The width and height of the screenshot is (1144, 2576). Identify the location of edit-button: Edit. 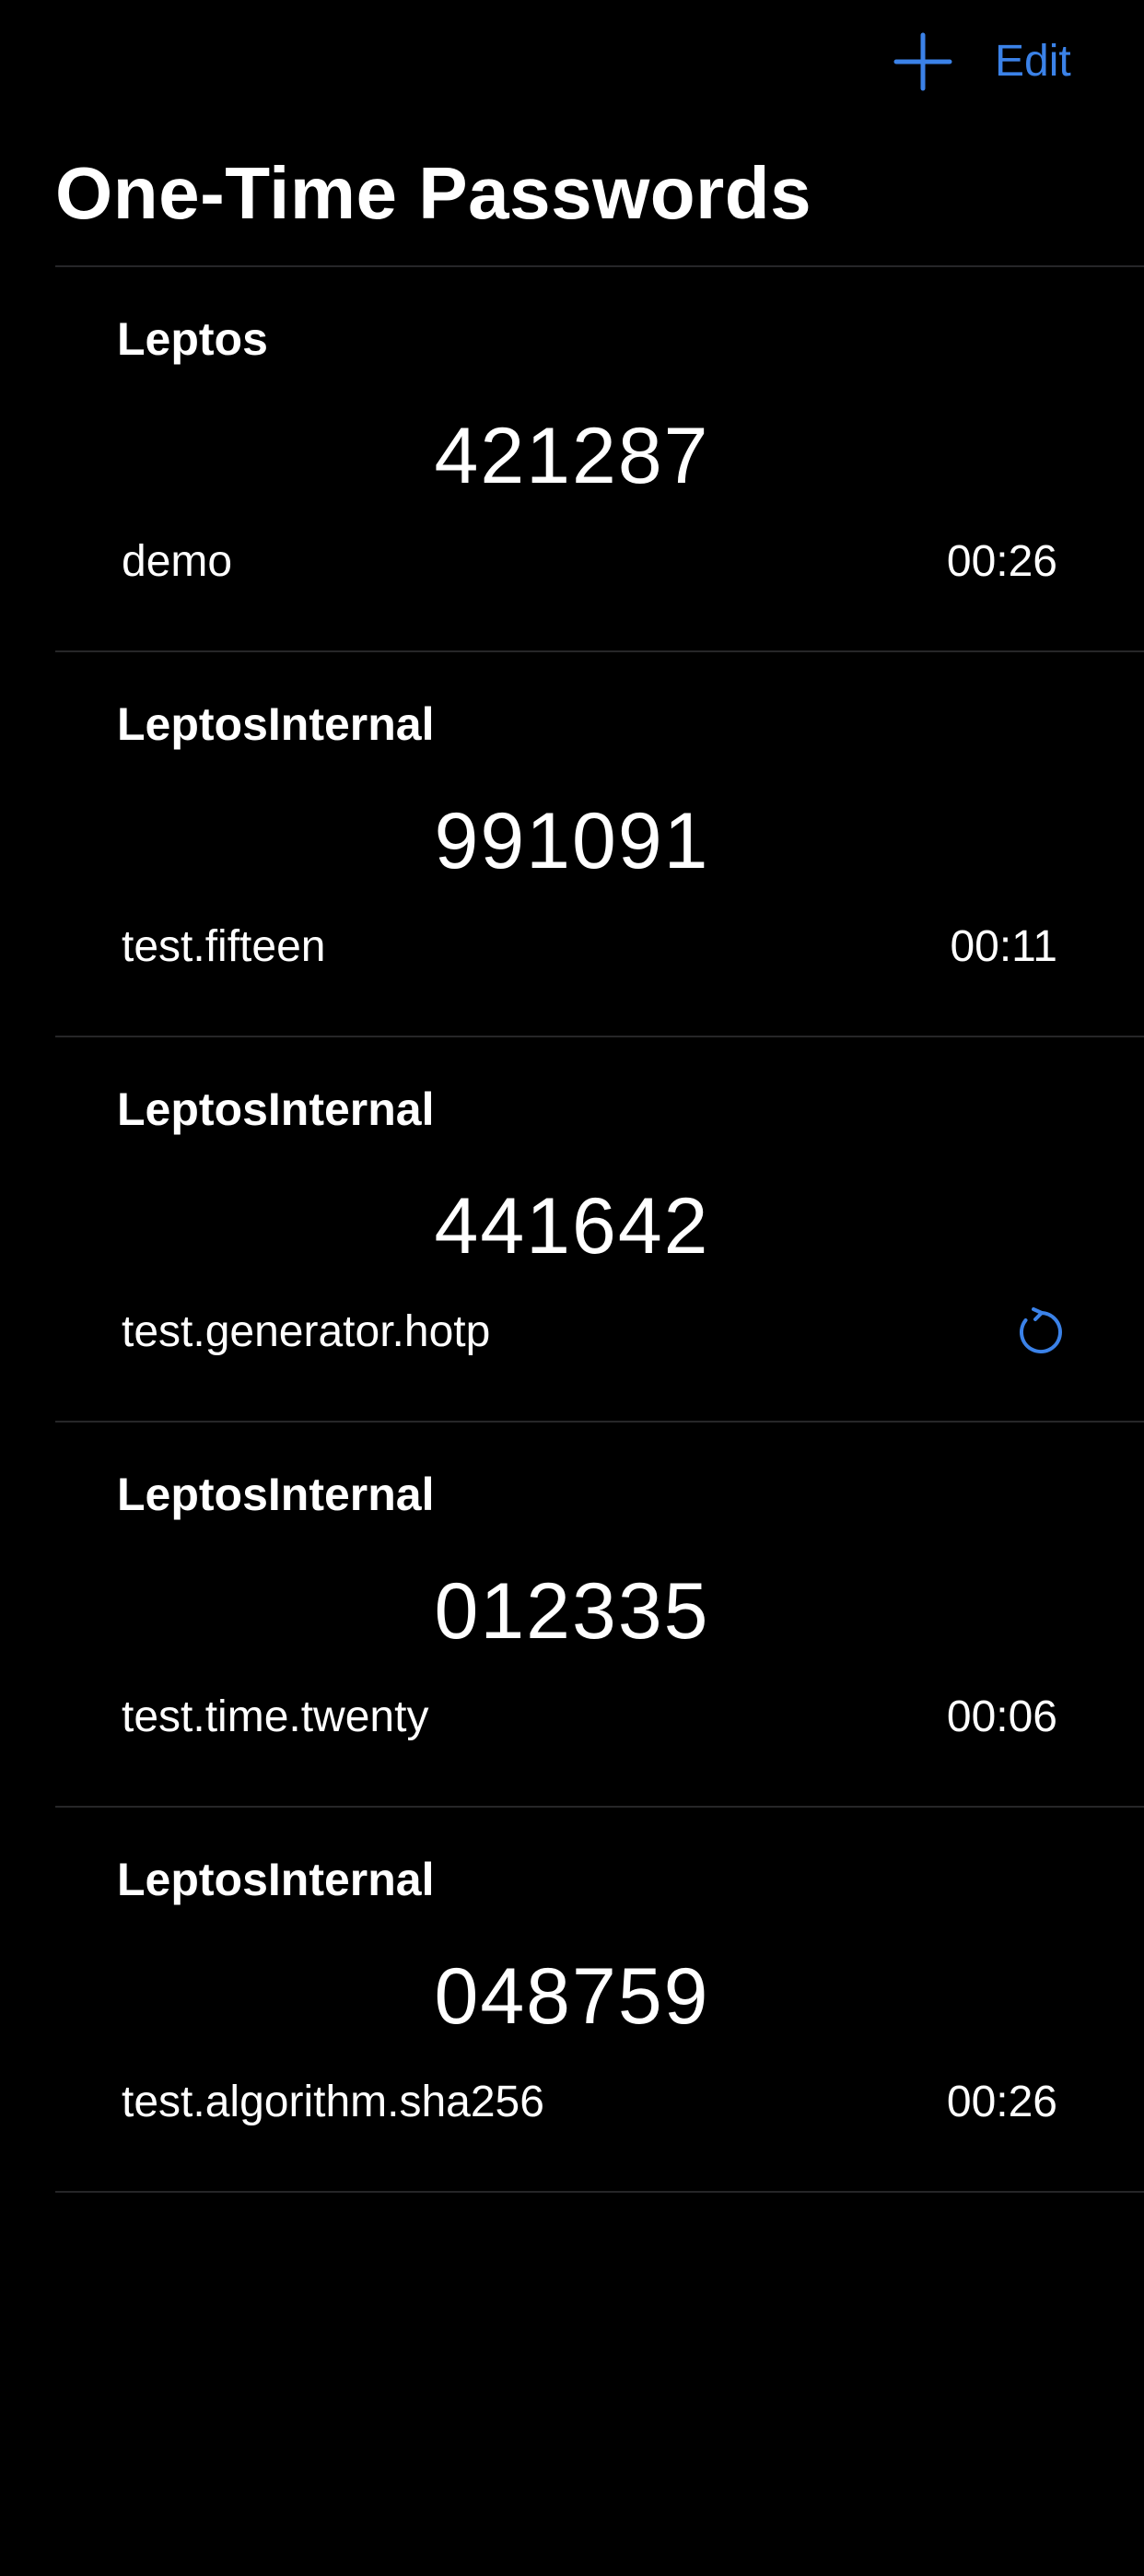
(1033, 61).